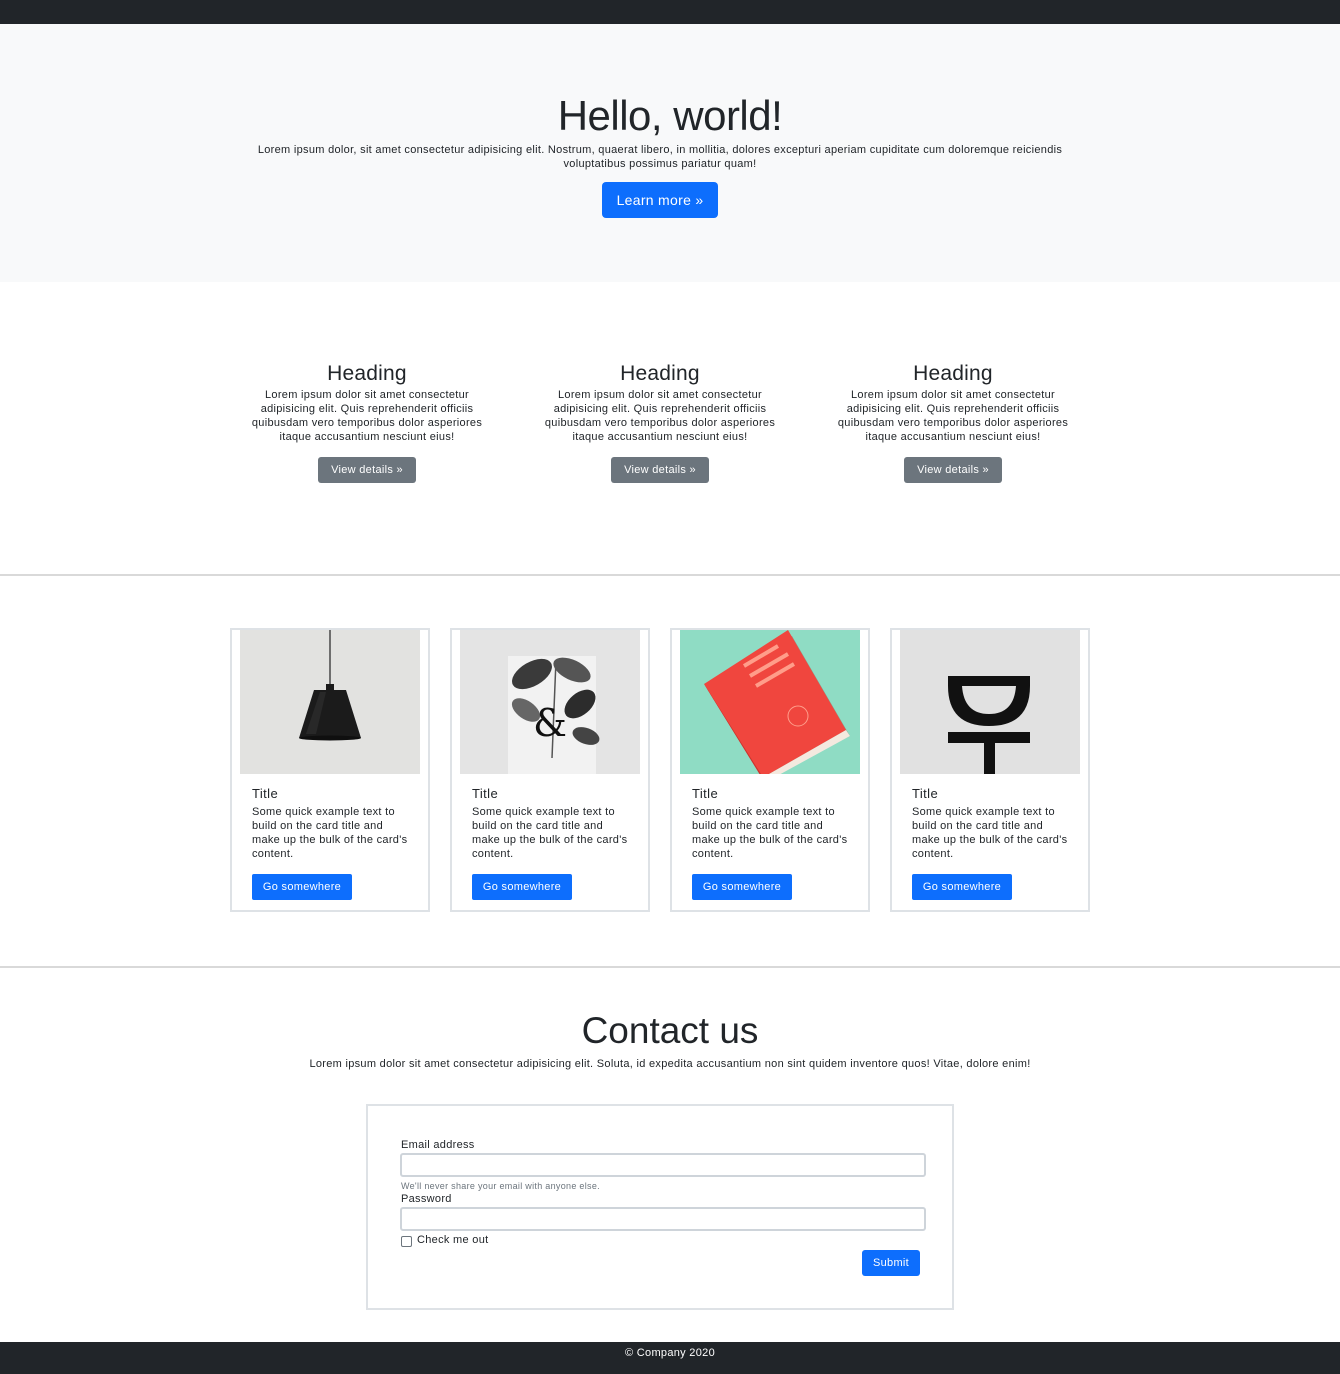 The image size is (1340, 1374). What do you see at coordinates (670, 1353) in the screenshot?
I see `footer-copyright: © Company 2020` at bounding box center [670, 1353].